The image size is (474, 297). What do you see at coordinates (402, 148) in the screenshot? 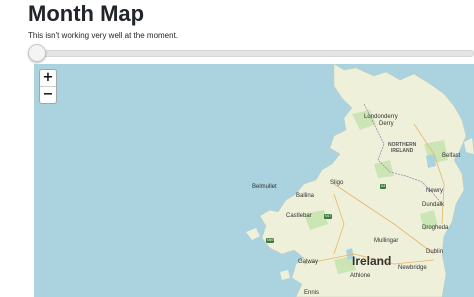
I see `map-label-northern-ireland: NORTHERN IRELAND` at bounding box center [402, 148].